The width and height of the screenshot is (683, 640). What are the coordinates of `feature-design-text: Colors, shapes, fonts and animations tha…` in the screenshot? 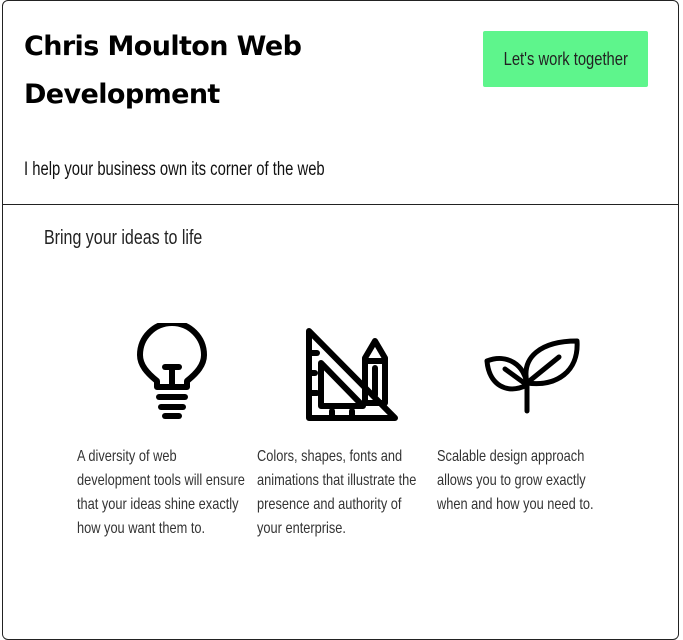 It's located at (337, 492).